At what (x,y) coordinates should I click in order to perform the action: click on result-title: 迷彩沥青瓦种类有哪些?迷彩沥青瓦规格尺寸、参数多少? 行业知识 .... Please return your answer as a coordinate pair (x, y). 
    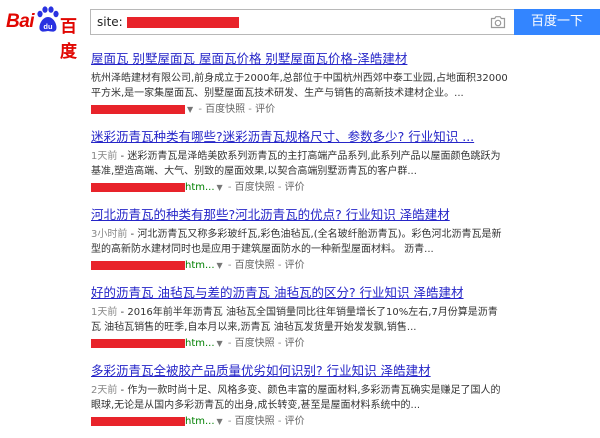
    Looking at the image, I should click on (343, 136).